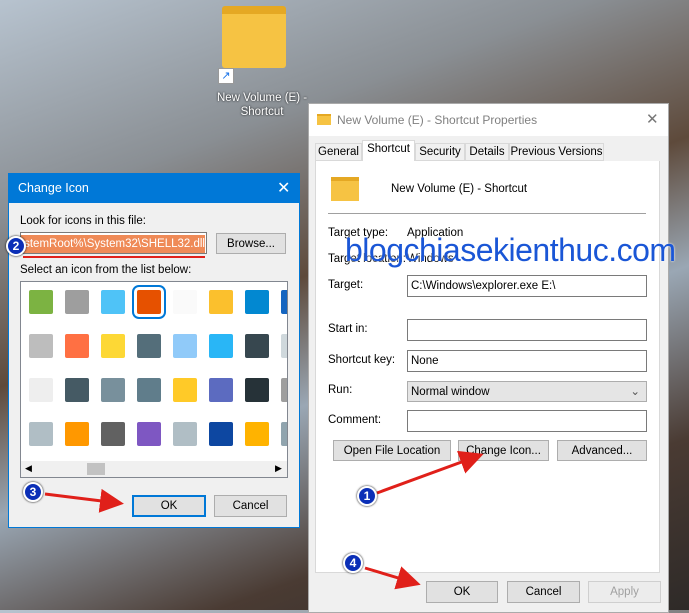  I want to click on step-badge-3: 3, so click(33, 492).